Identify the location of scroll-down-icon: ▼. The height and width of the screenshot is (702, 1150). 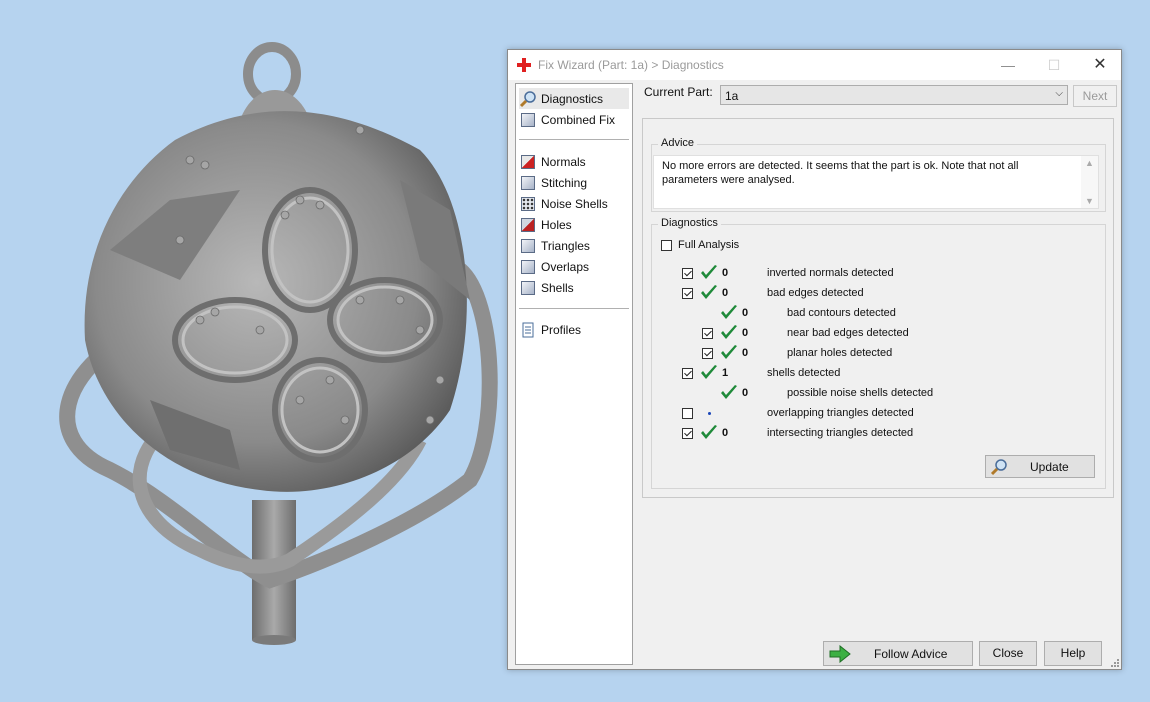
(1089, 201).